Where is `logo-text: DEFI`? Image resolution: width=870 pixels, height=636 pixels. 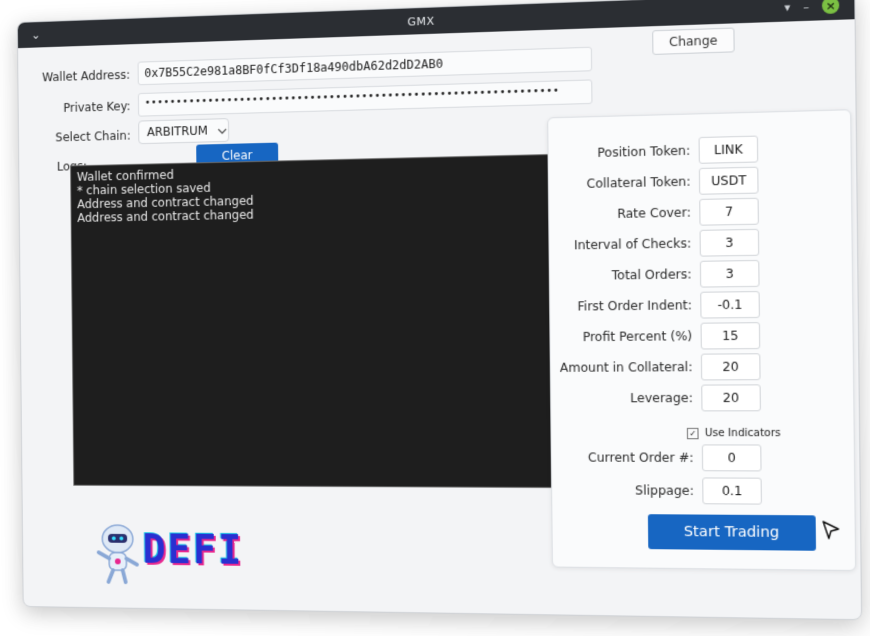
logo-text: DEFI is located at coordinates (193, 550).